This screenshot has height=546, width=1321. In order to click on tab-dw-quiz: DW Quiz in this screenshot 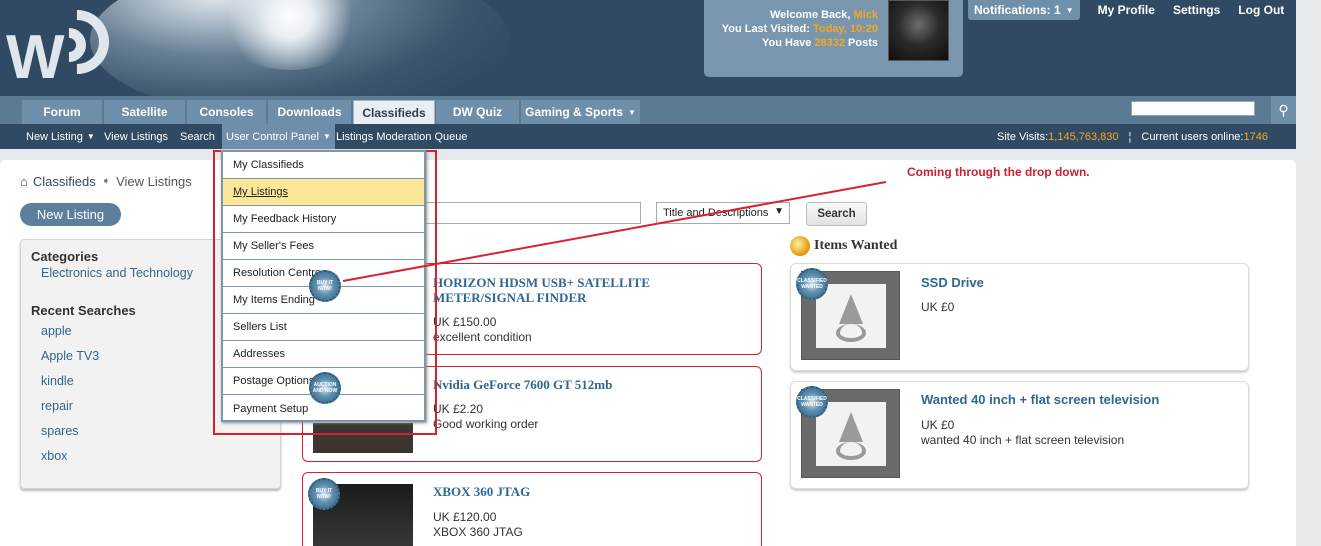, I will do `click(478, 112)`.